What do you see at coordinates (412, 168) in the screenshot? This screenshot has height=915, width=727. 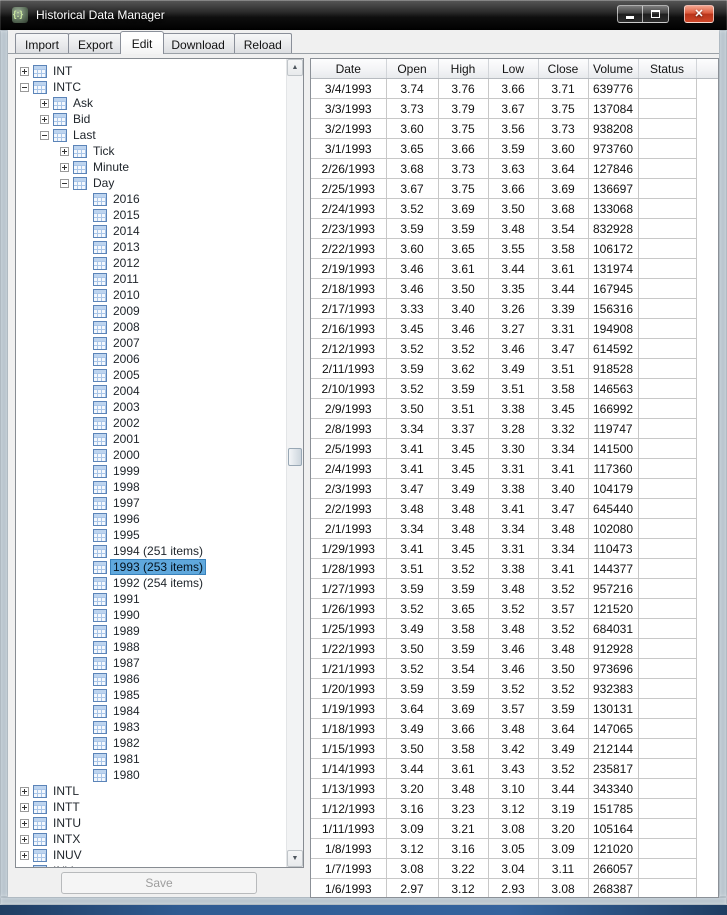 I see `grid-cell-open: 3.68` at bounding box center [412, 168].